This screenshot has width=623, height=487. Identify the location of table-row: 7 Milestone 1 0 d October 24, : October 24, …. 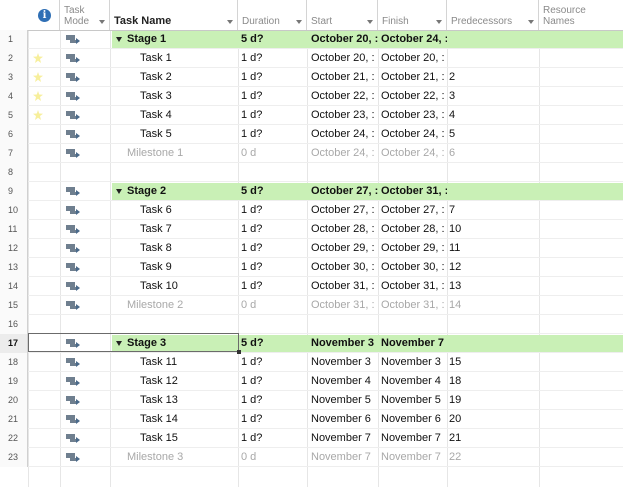
(311, 153).